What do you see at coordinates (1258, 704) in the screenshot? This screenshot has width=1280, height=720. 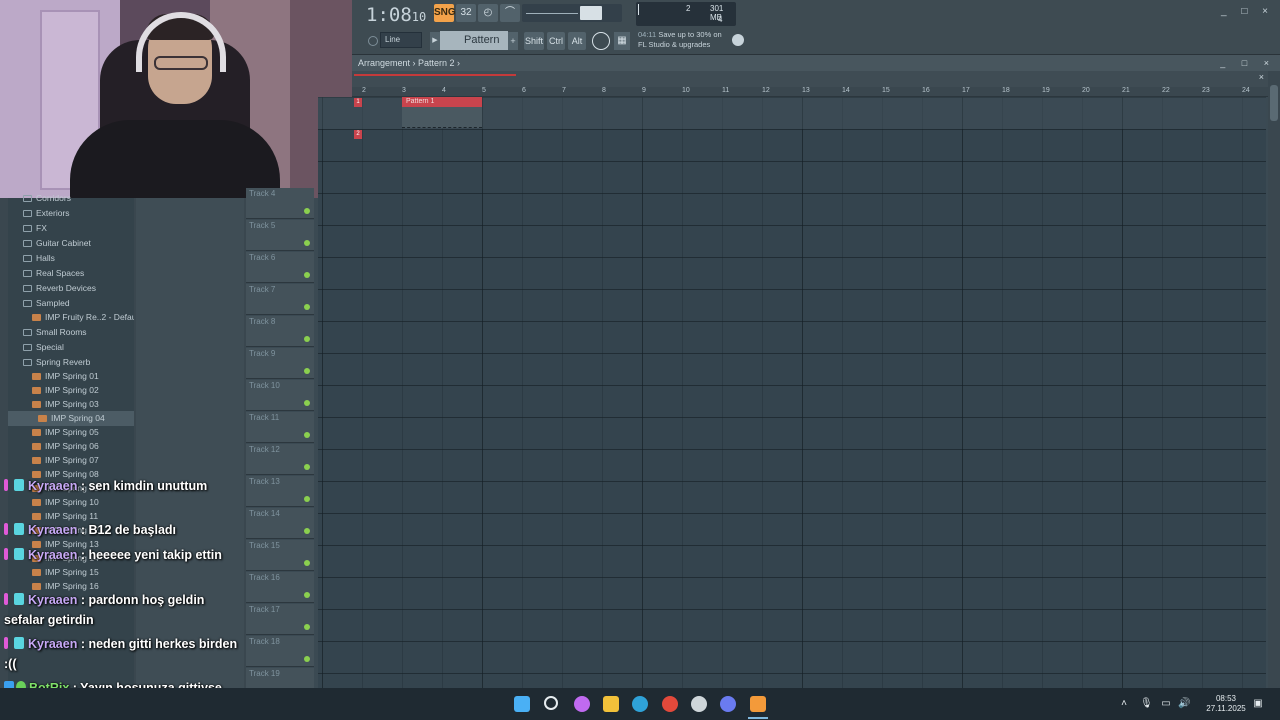 I see `notification-icon: ▣` at bounding box center [1258, 704].